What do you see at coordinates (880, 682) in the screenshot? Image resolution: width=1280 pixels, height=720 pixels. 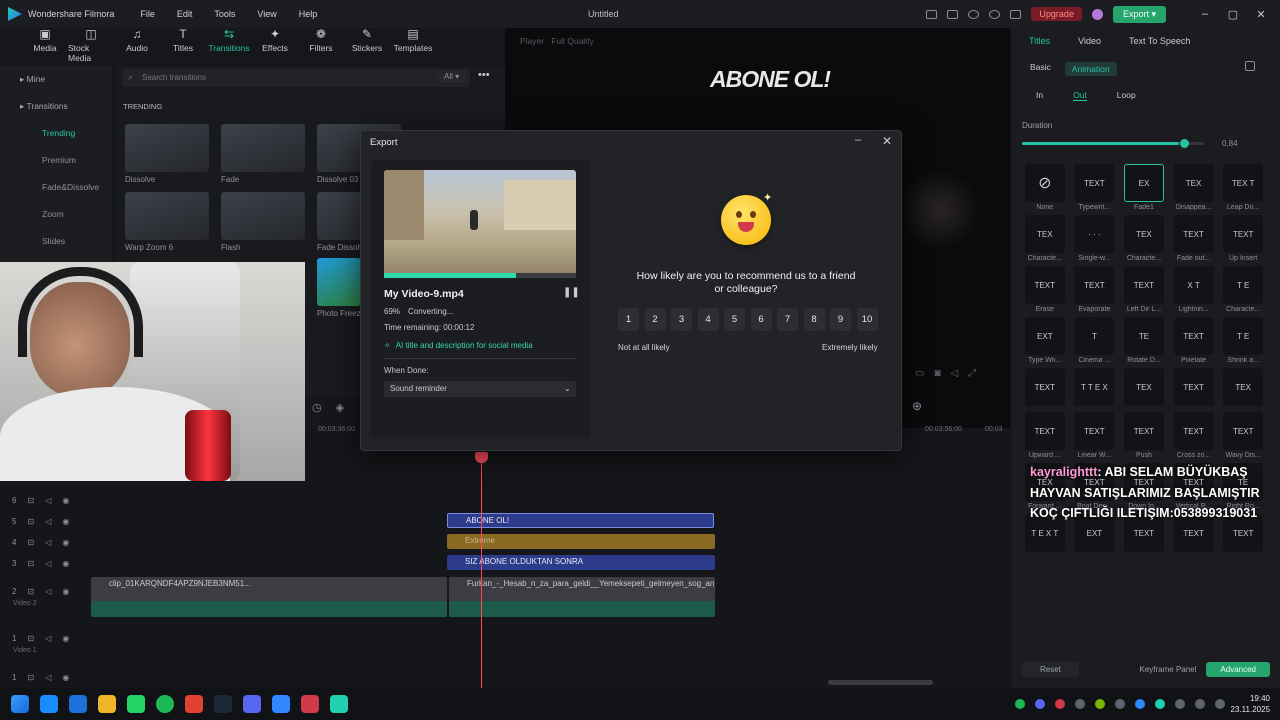 I see `timeline-scrollbar` at bounding box center [880, 682].